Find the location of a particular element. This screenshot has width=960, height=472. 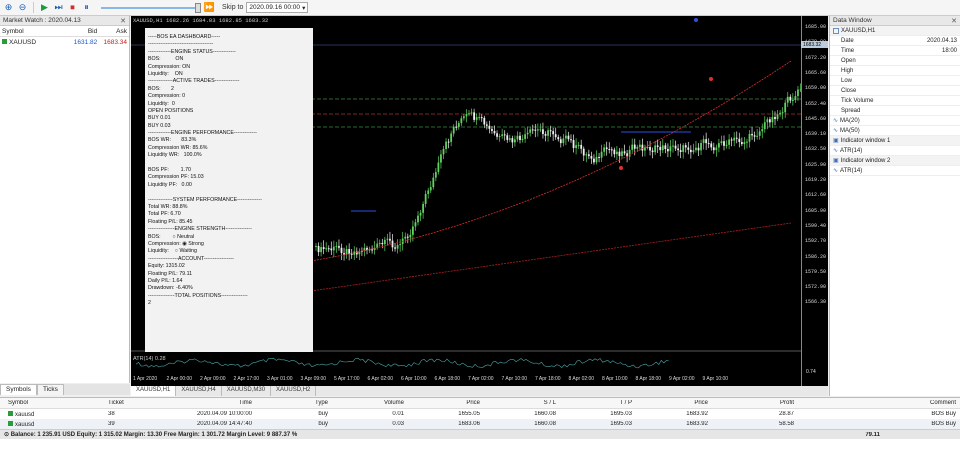

column-header-ask: Ask is located at coordinates (112, 31).